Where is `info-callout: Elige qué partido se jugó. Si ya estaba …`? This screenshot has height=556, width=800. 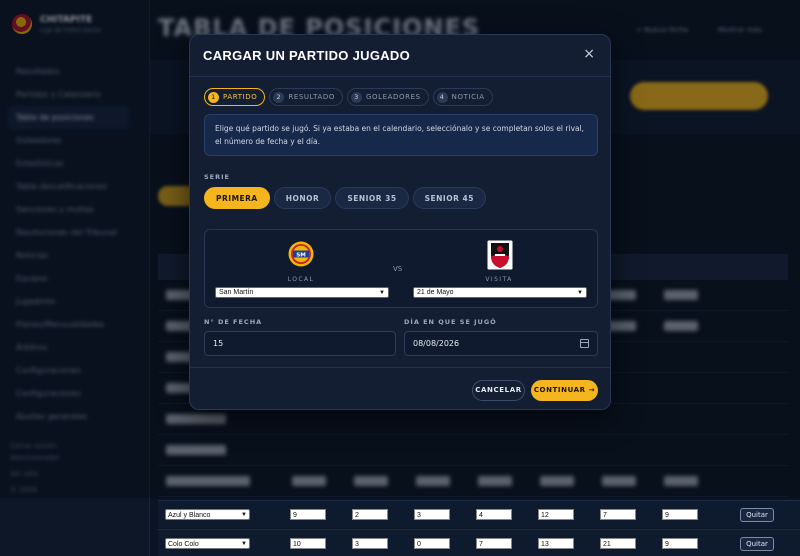 info-callout: Elige qué partido se jugó. Si ya estaba … is located at coordinates (401, 135).